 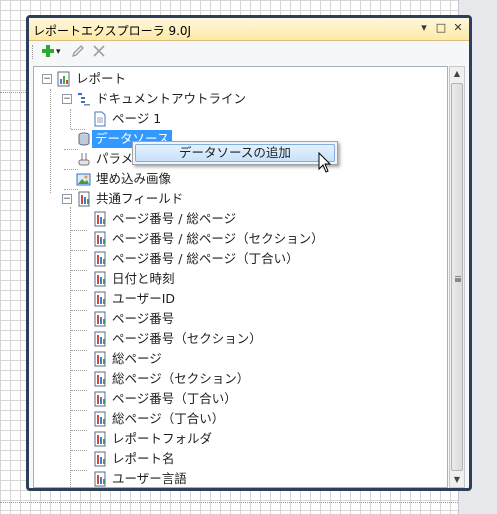 I want to click on tree-node-field: レポートフォルダ, so click(x=199, y=439).